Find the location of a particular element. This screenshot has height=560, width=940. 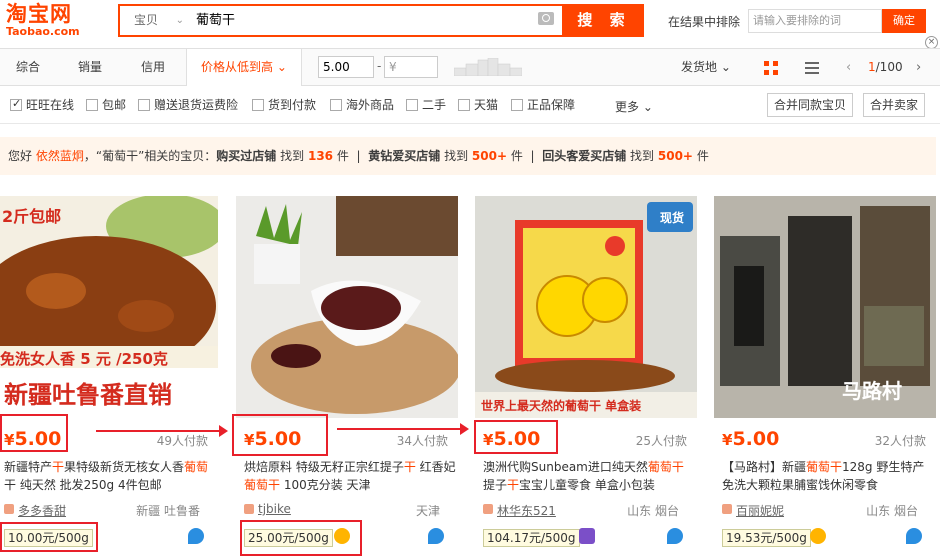

camera-icon is located at coordinates (546, 18).